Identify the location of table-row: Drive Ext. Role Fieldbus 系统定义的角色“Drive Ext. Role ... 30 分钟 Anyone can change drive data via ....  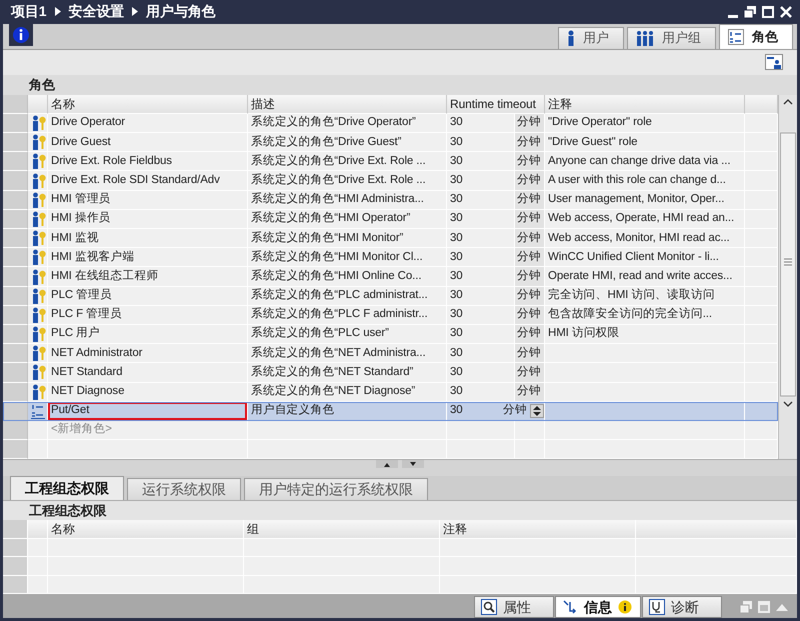
(390, 162).